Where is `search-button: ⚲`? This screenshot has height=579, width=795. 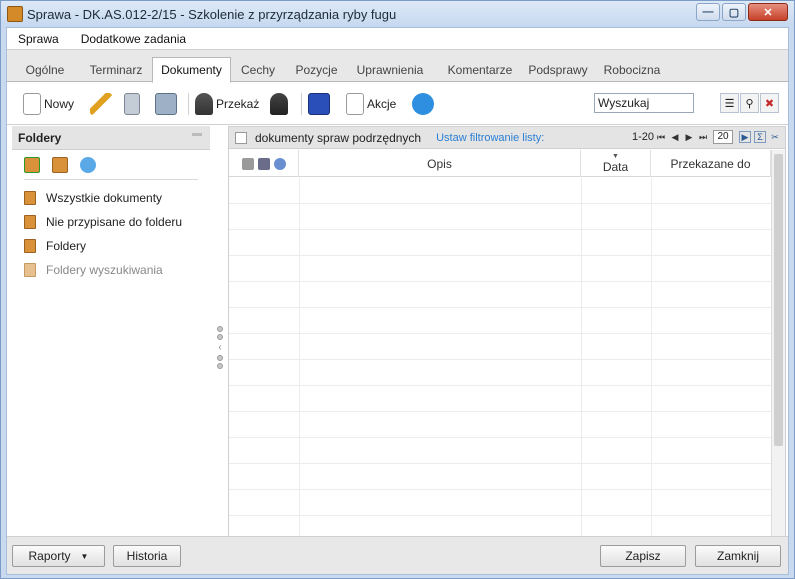
search-button: ⚲ is located at coordinates (749, 103).